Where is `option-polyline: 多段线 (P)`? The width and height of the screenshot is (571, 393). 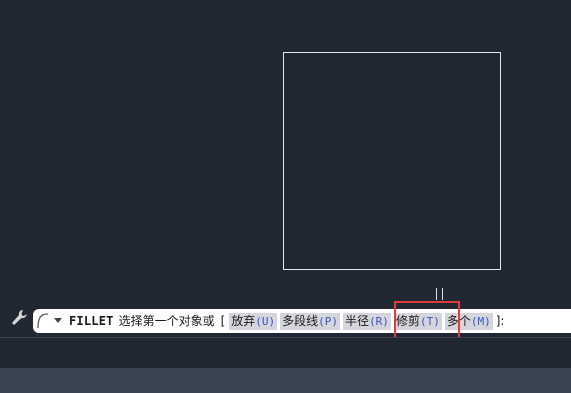
option-polyline: 多段线 (P) is located at coordinates (310, 321).